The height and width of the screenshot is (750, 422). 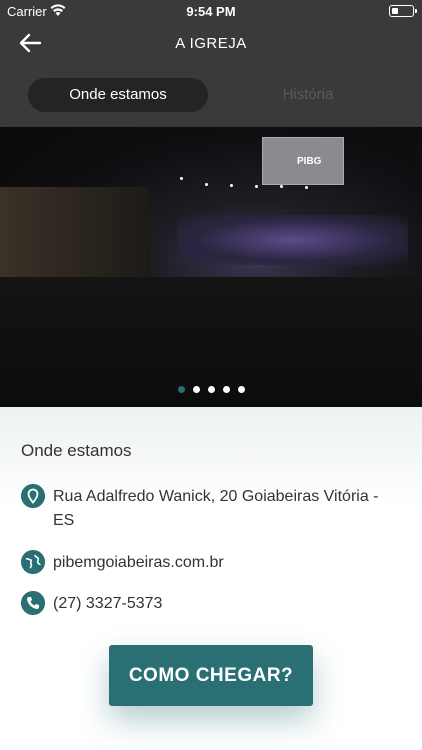 What do you see at coordinates (75, 237) in the screenshot?
I see `photo-wall` at bounding box center [75, 237].